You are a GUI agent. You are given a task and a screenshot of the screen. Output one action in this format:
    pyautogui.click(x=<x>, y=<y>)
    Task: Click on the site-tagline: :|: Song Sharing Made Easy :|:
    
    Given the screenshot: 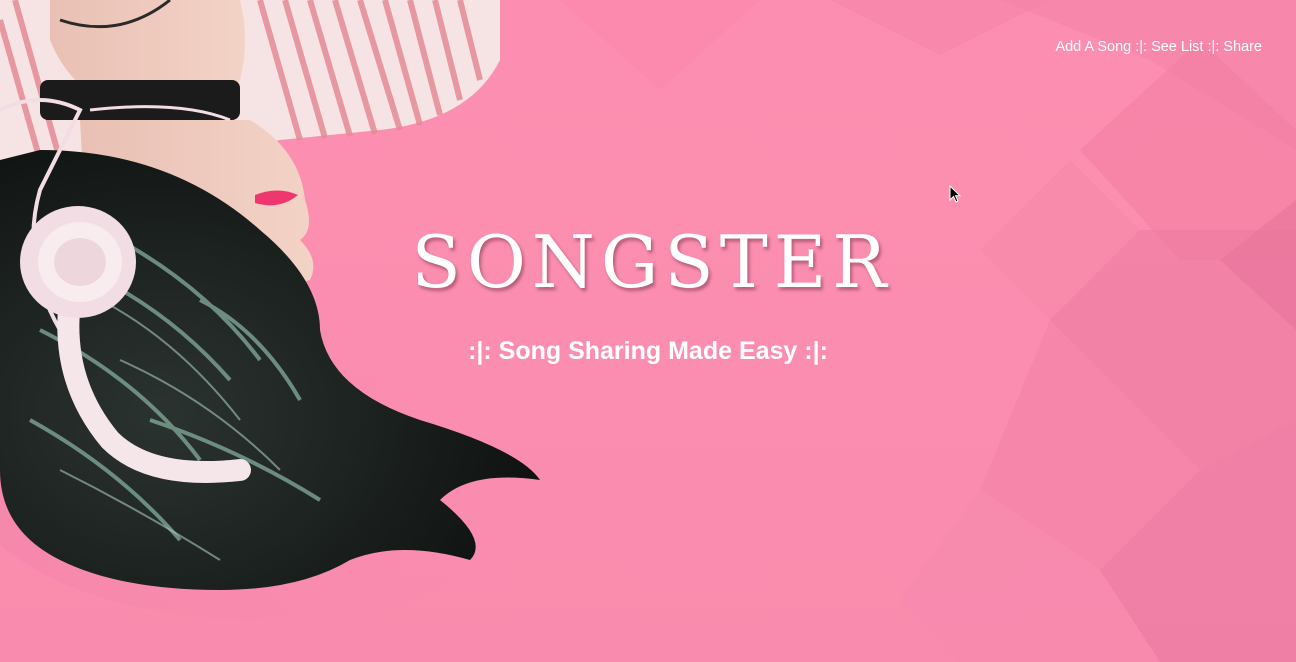 What is the action you would take?
    pyautogui.click(x=648, y=351)
    